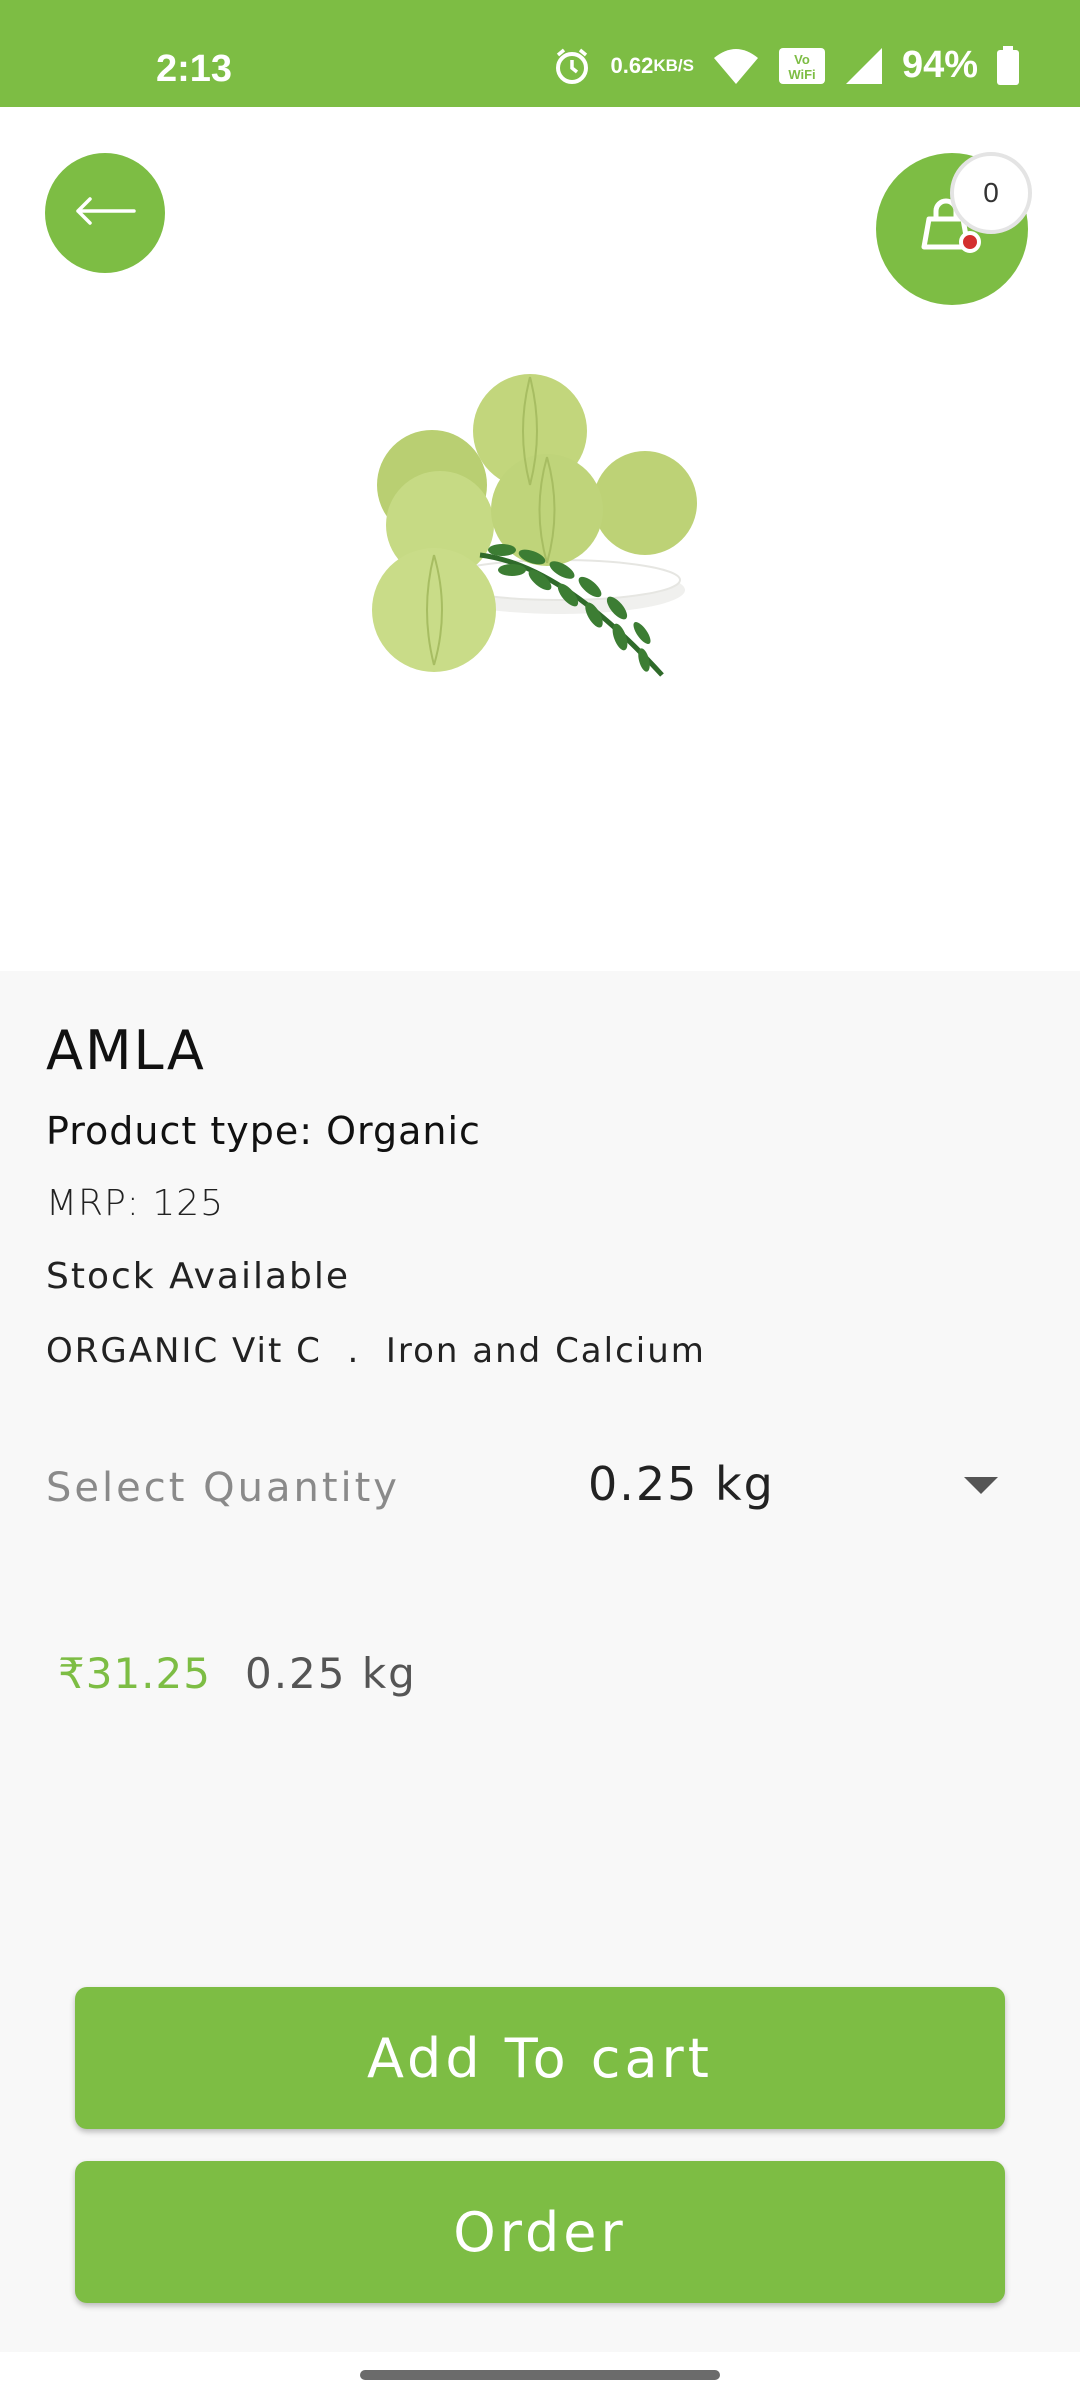 Image resolution: width=1080 pixels, height=2400 pixels. I want to click on product-mrp: MRP: 125, so click(135, 1203).